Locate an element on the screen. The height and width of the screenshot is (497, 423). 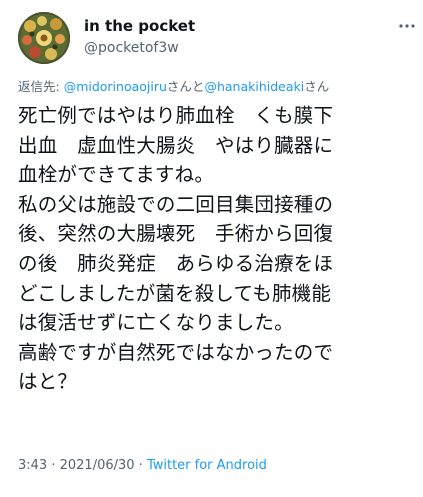
avatar-image is located at coordinates (44, 38).